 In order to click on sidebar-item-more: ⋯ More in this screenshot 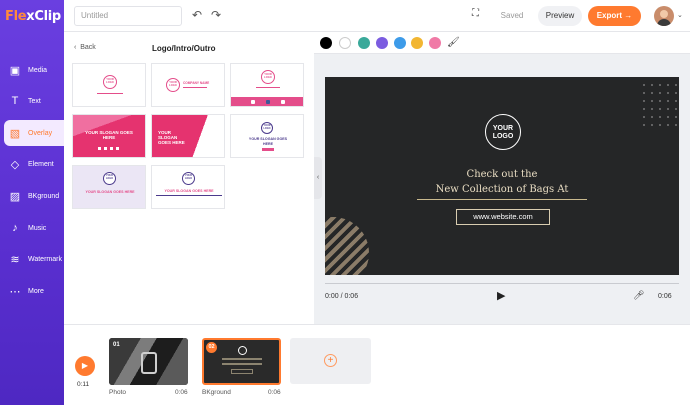, I will do `click(32, 291)`.